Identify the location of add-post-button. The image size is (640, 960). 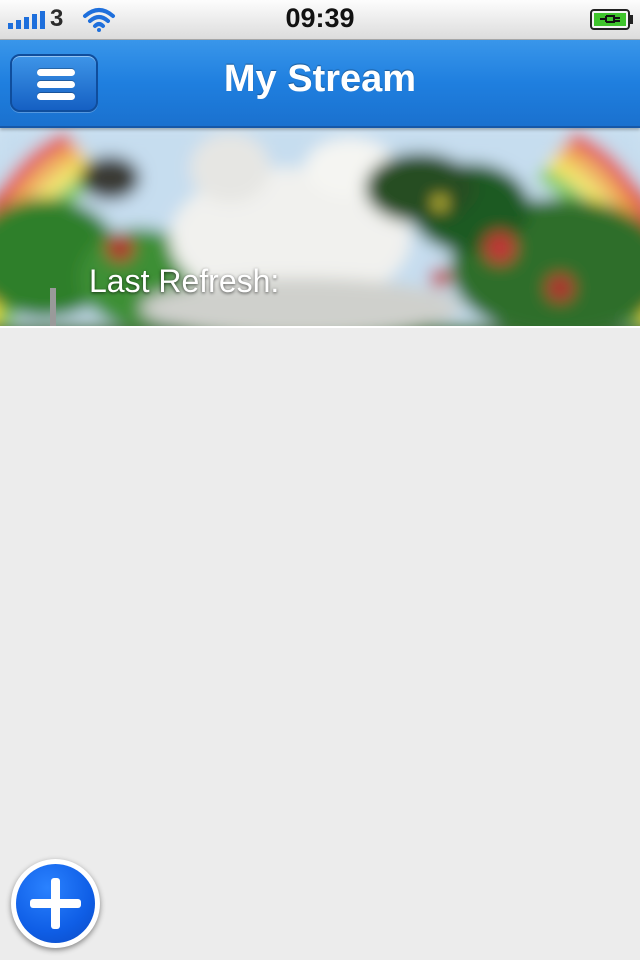
(55, 903).